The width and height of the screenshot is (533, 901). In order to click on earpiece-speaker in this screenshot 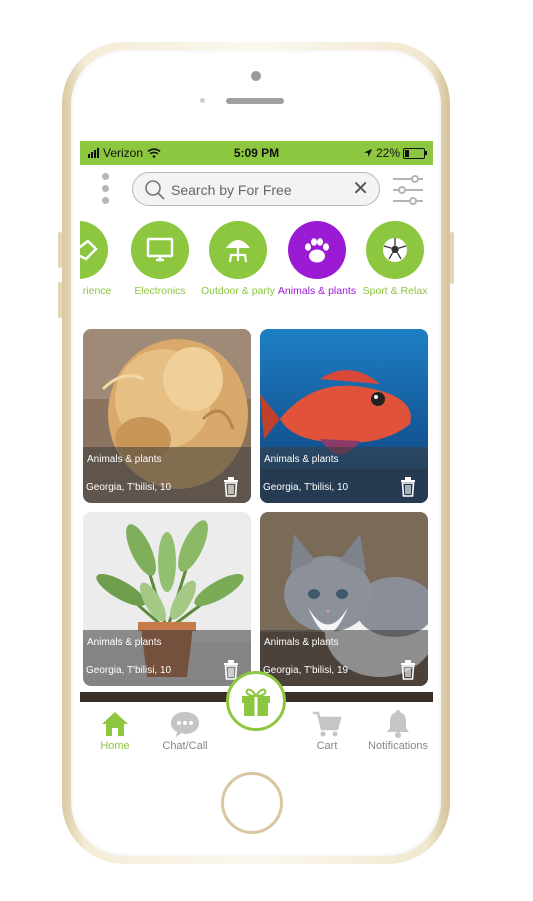, I will do `click(255, 101)`.